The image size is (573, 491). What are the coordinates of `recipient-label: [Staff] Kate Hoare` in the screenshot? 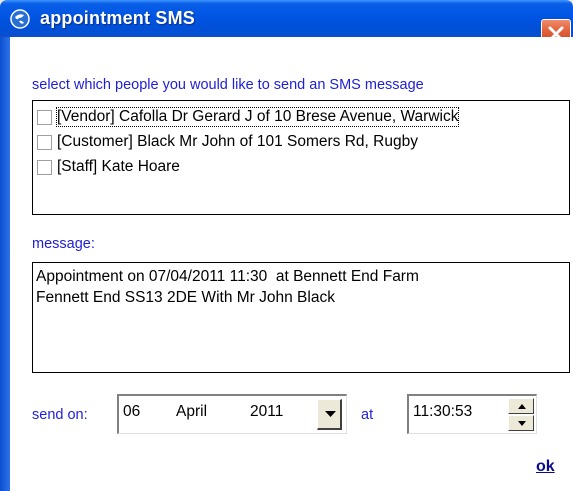 It's located at (118, 166).